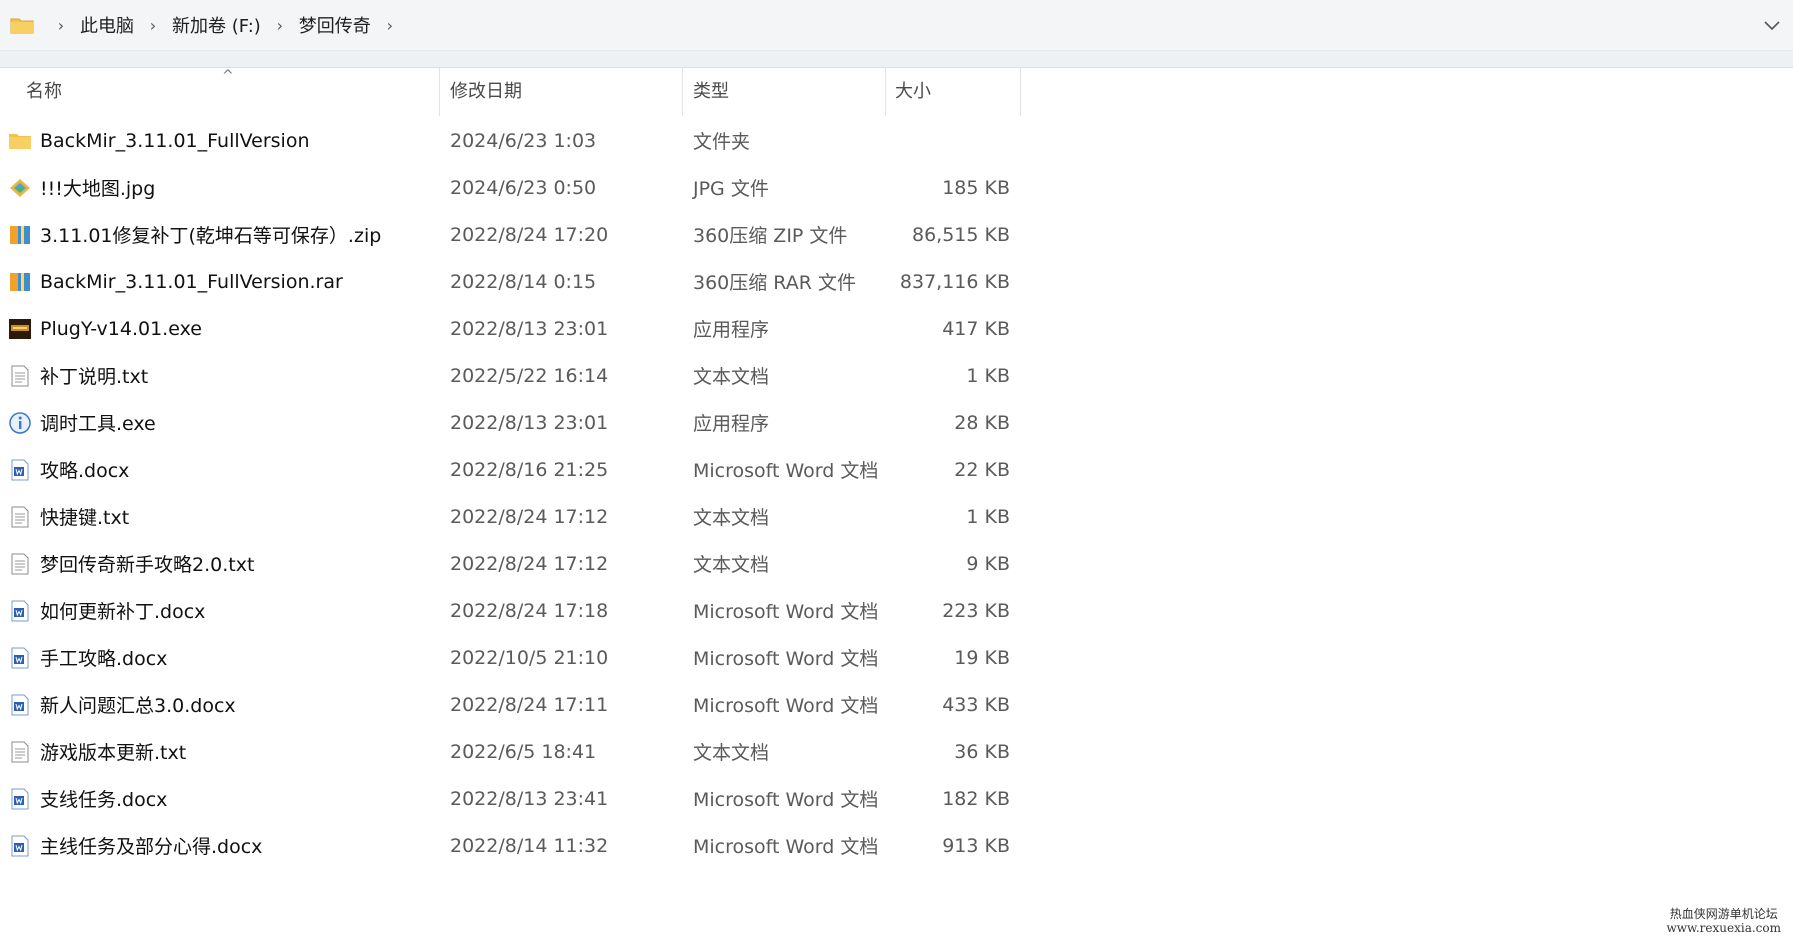 The width and height of the screenshot is (1793, 943). I want to click on watermark-url: www.rexuexia.com, so click(1723, 928).